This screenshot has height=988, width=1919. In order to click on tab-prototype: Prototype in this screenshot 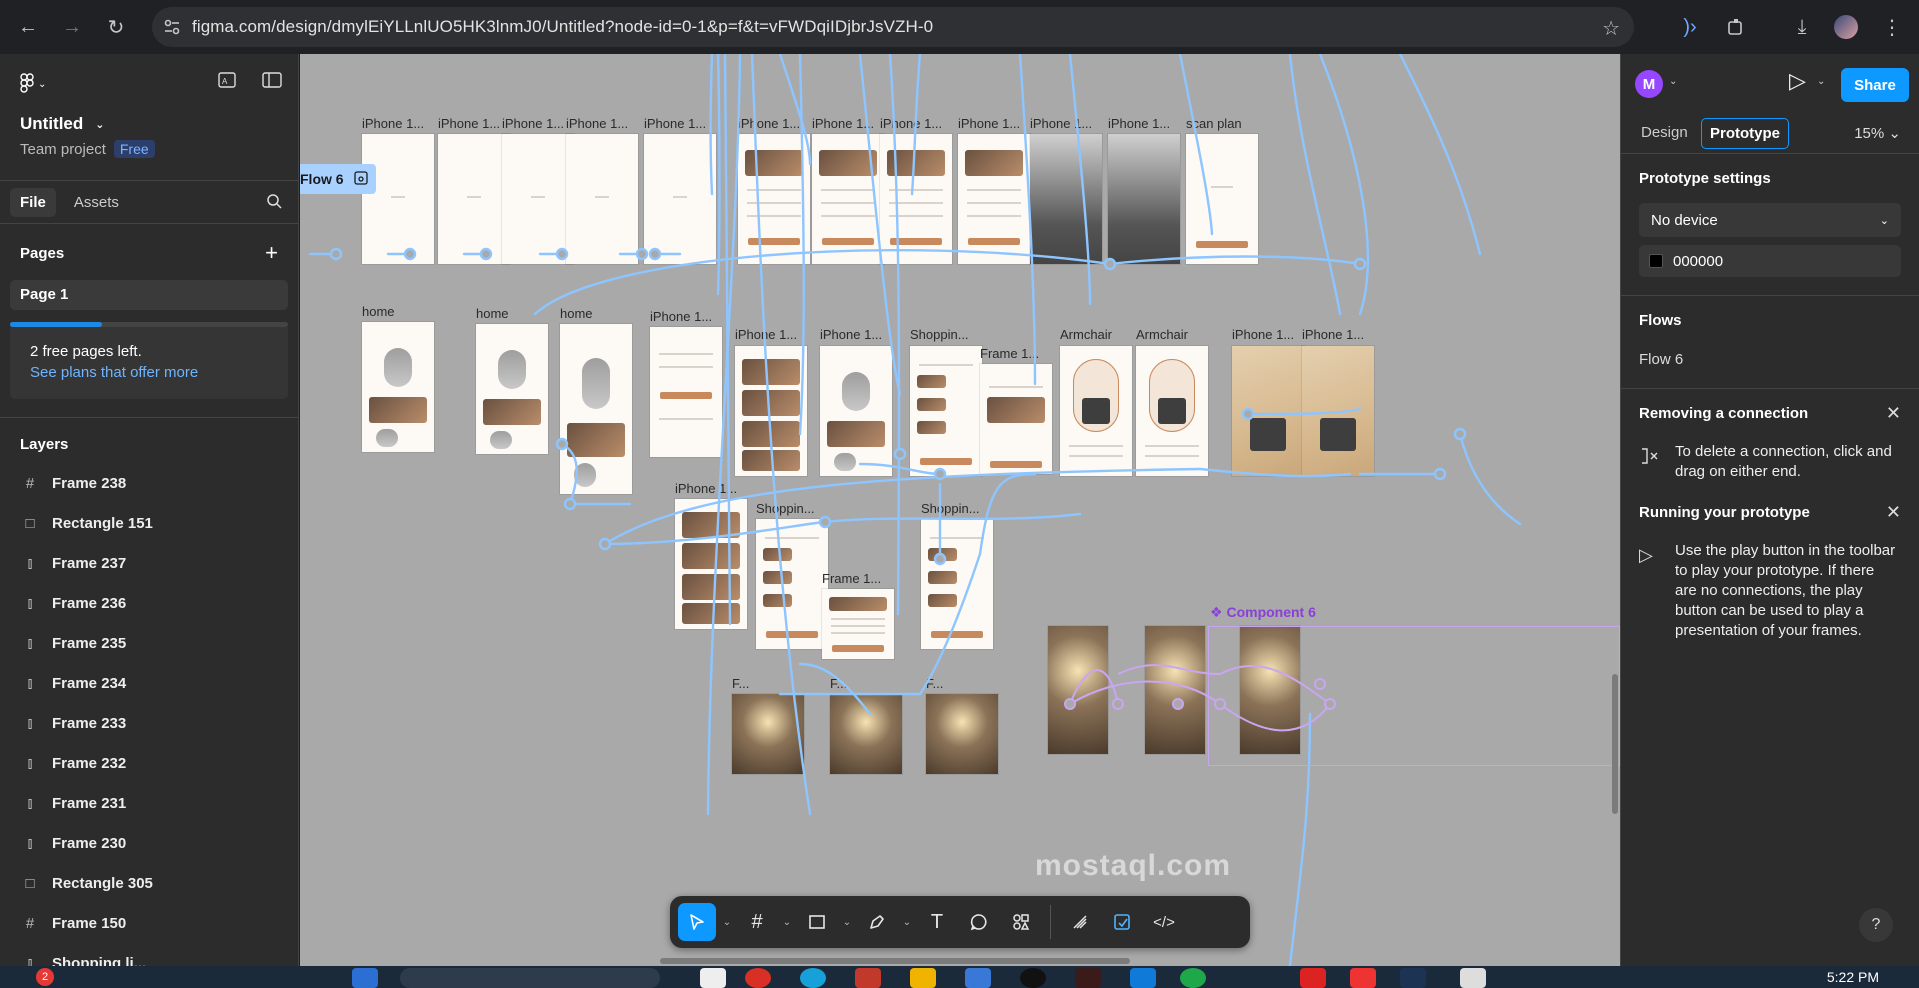, I will do `click(1745, 133)`.